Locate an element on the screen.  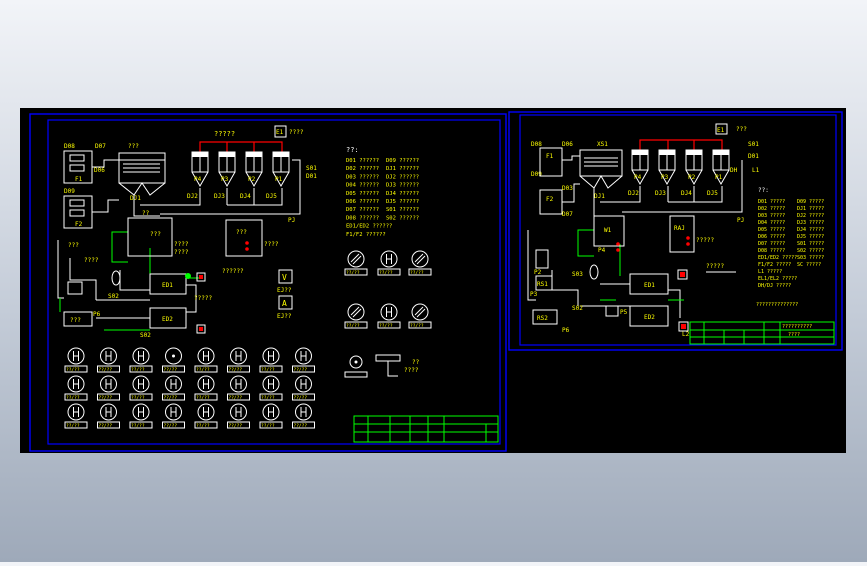
ed1-label: ED1 is located at coordinates (167, 285).